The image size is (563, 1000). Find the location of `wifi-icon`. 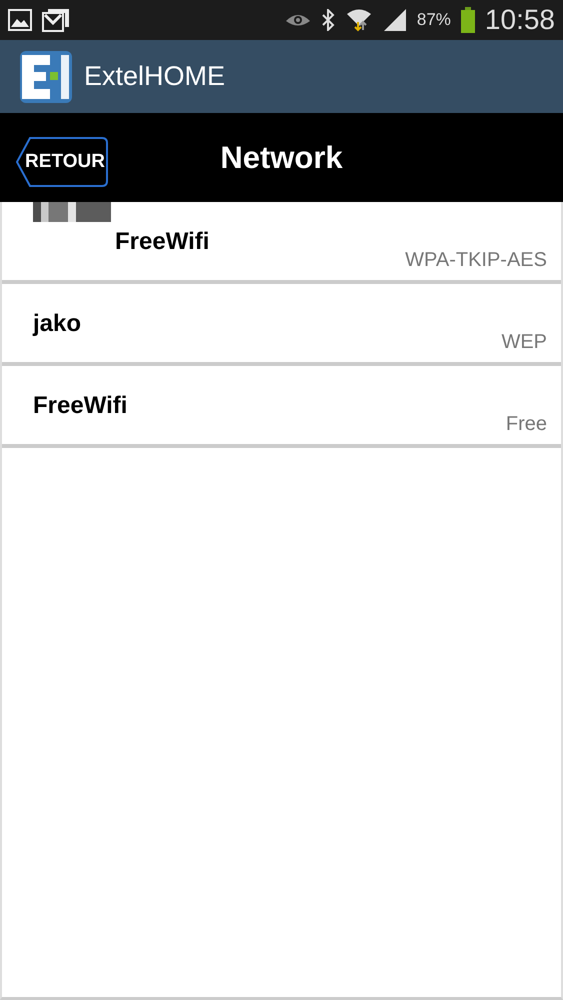

wifi-icon is located at coordinates (358, 20).